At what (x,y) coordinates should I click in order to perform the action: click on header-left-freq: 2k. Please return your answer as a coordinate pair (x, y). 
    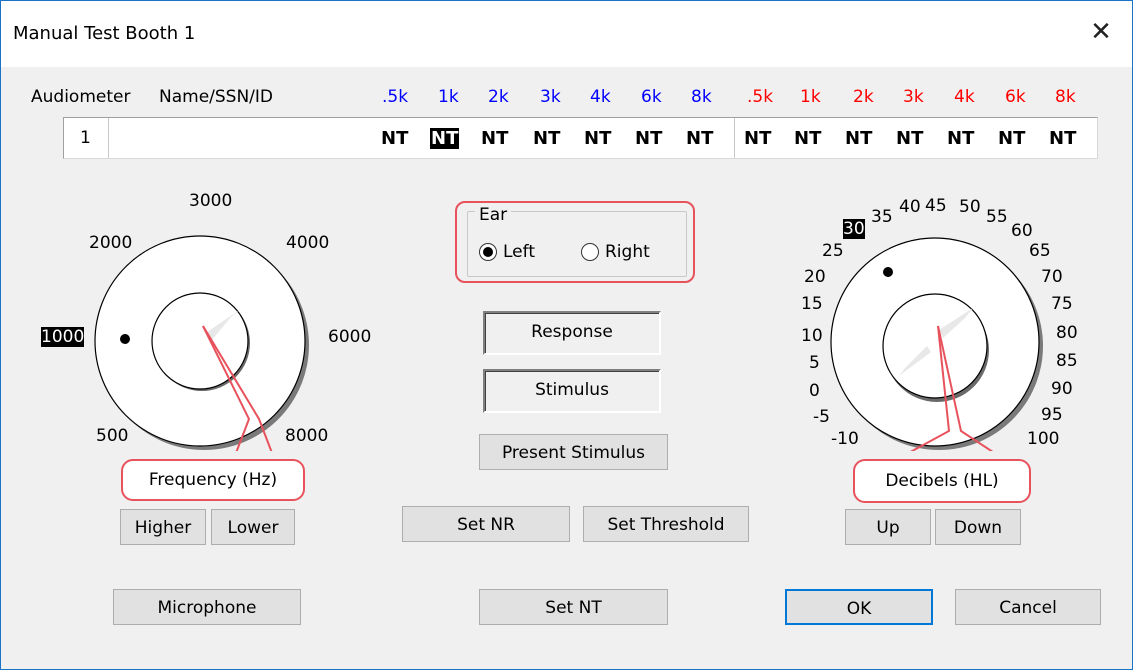
    Looking at the image, I should click on (498, 97).